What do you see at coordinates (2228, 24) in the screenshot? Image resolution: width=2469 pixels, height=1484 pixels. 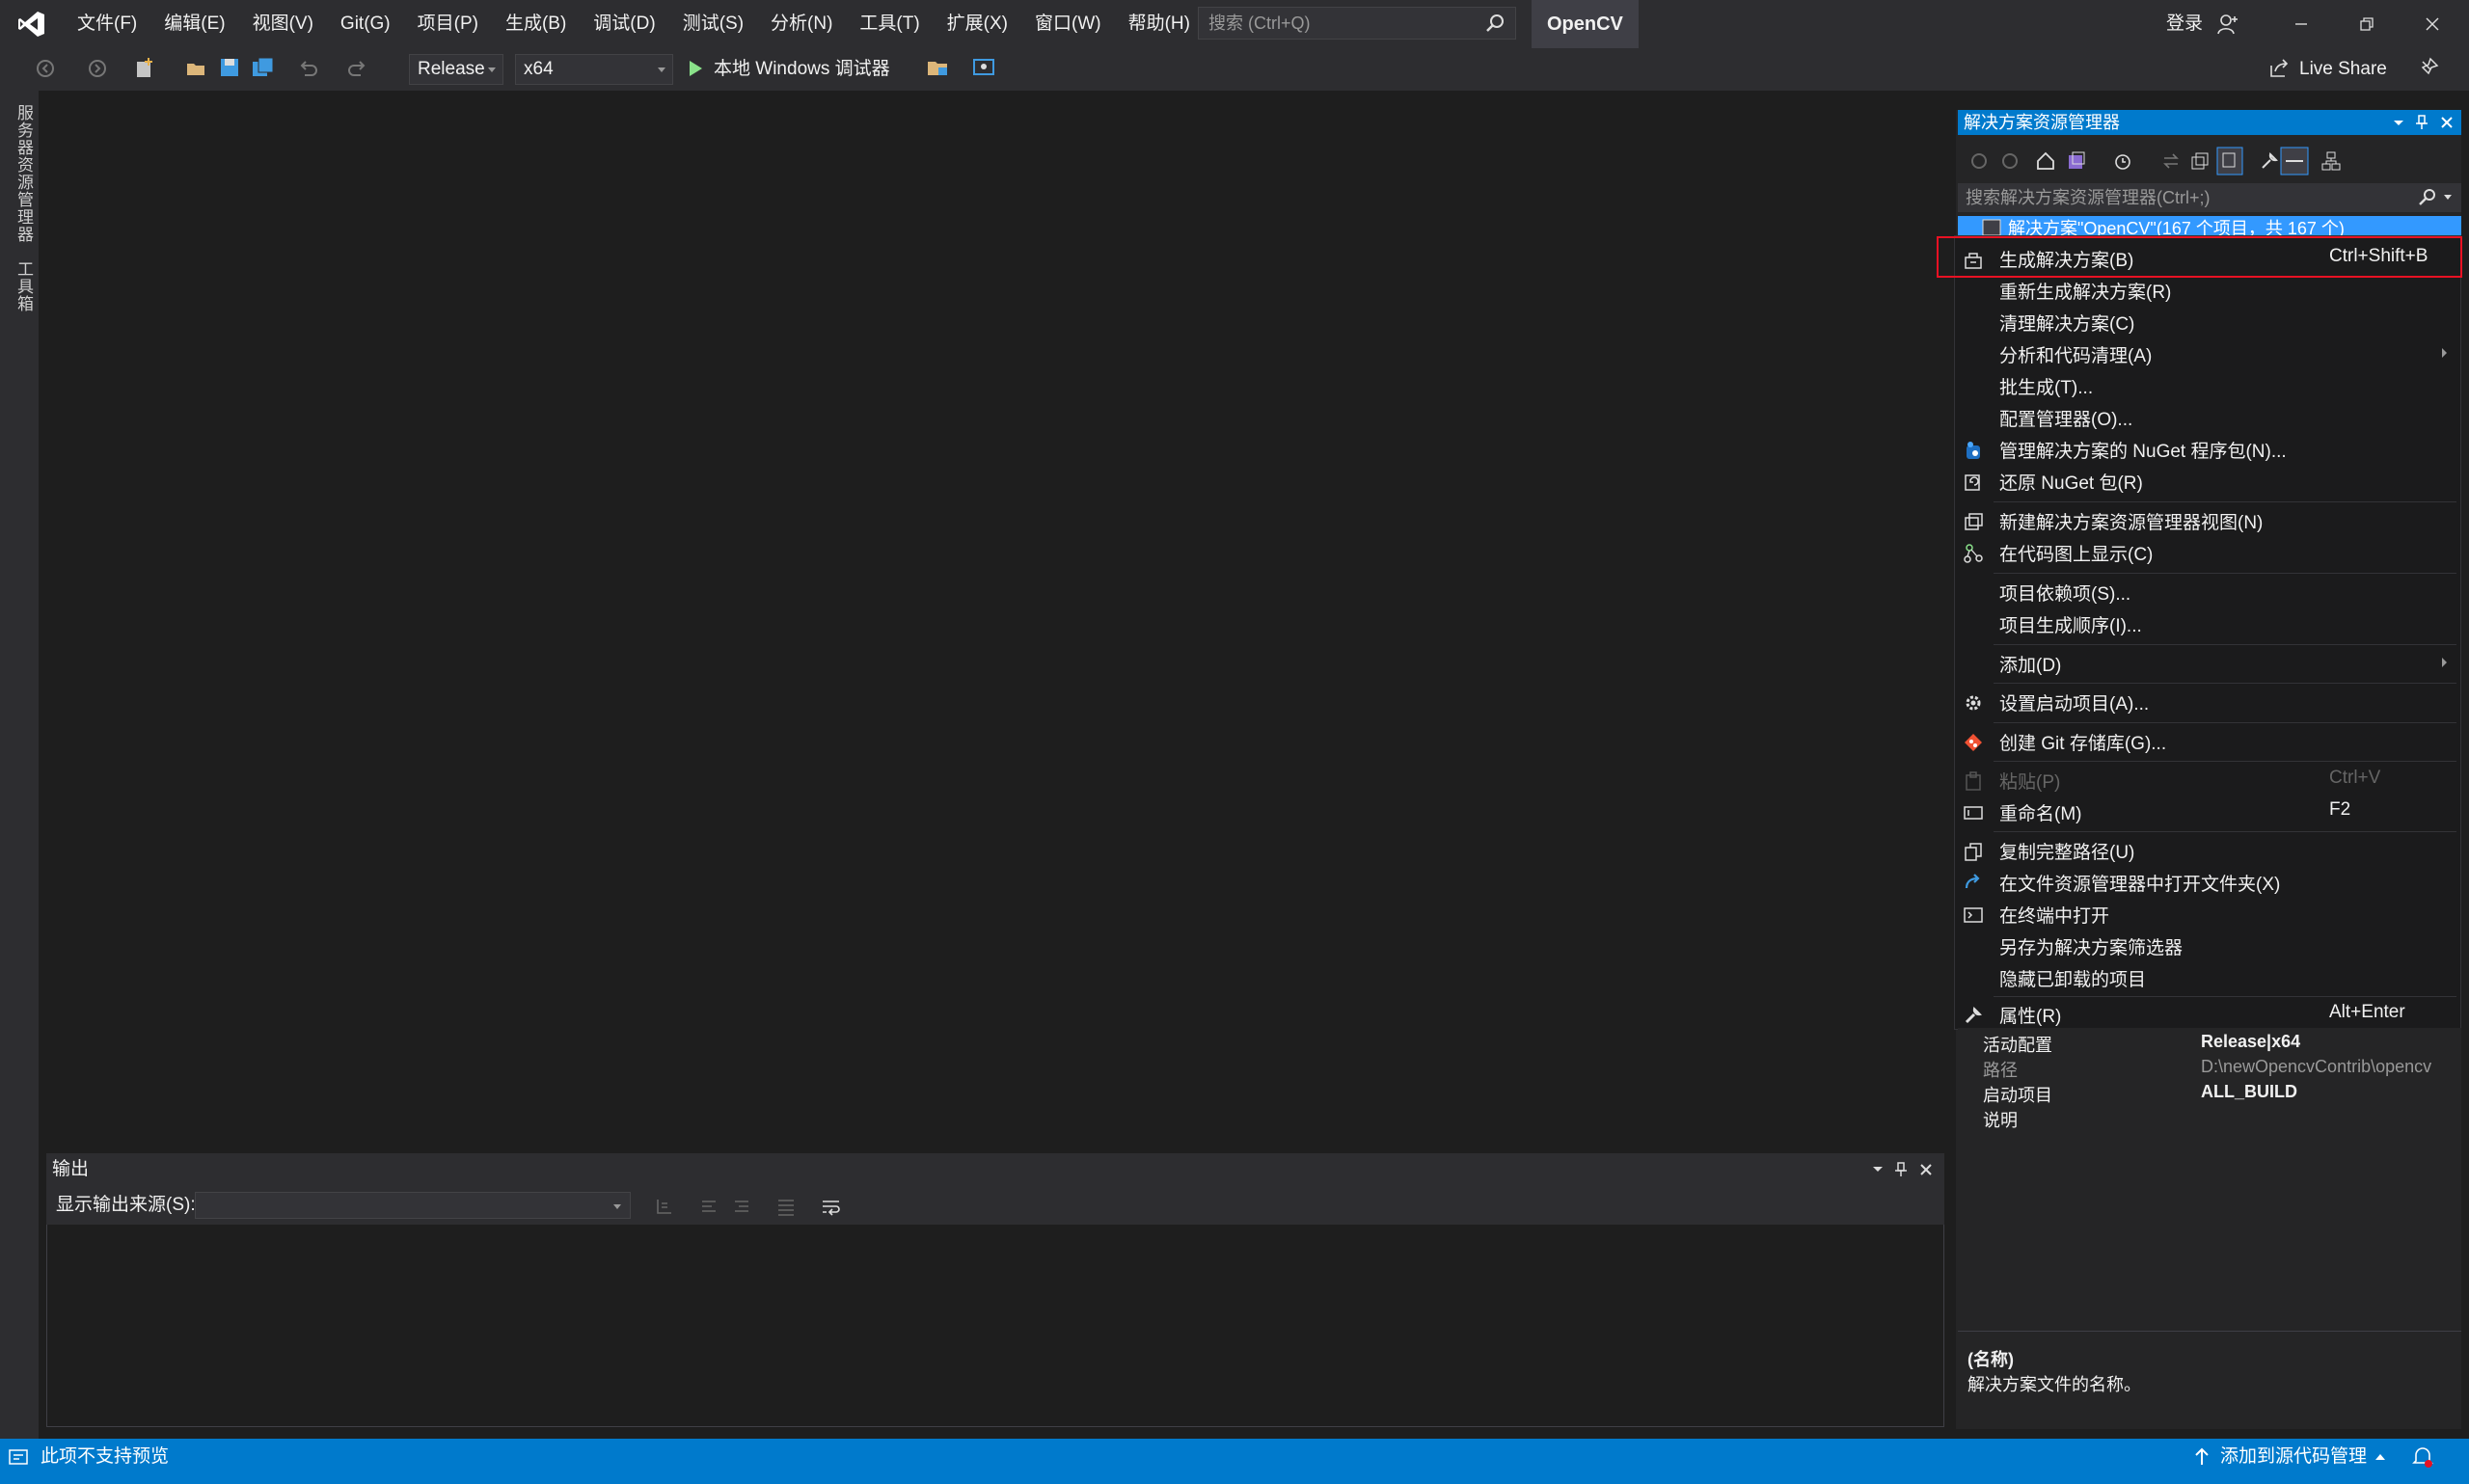 I see `user-icon` at bounding box center [2228, 24].